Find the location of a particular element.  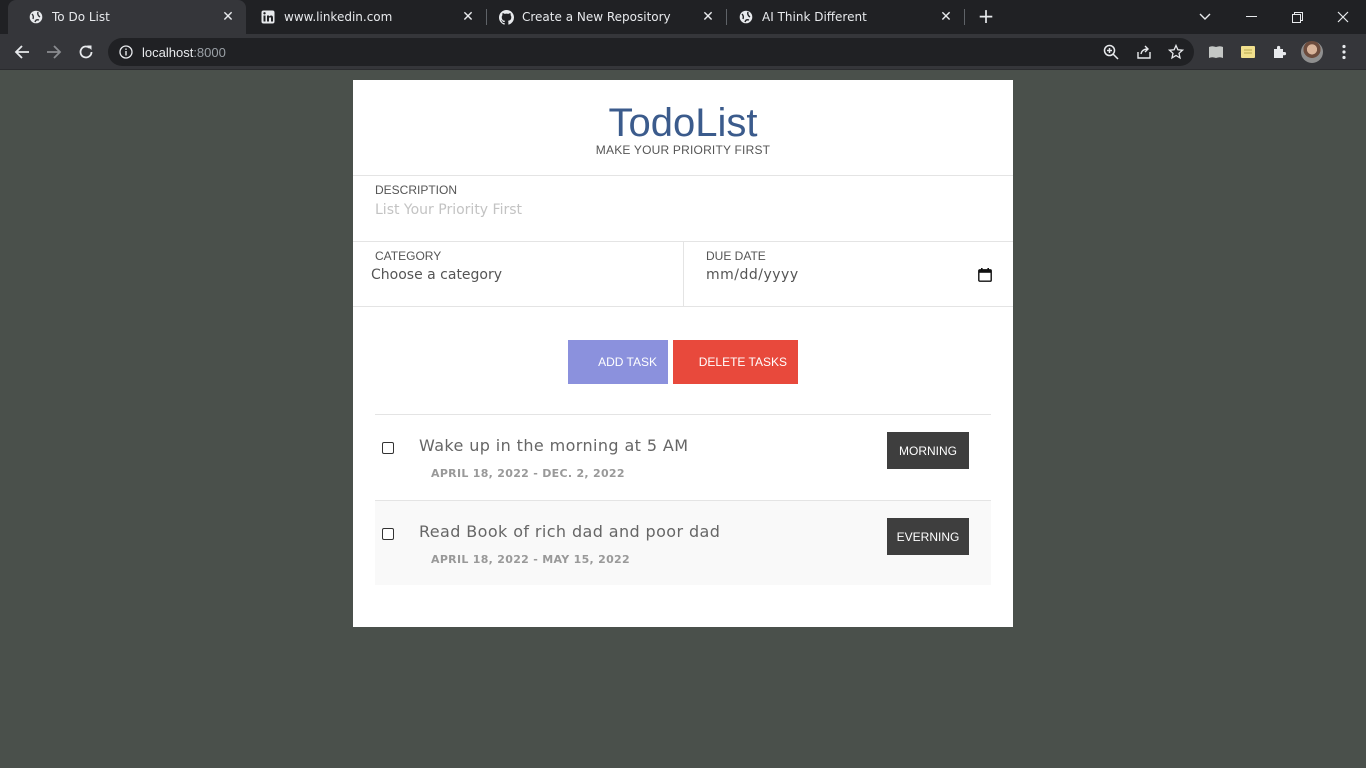

address-bar: localhost:8000 is located at coordinates (651, 52).